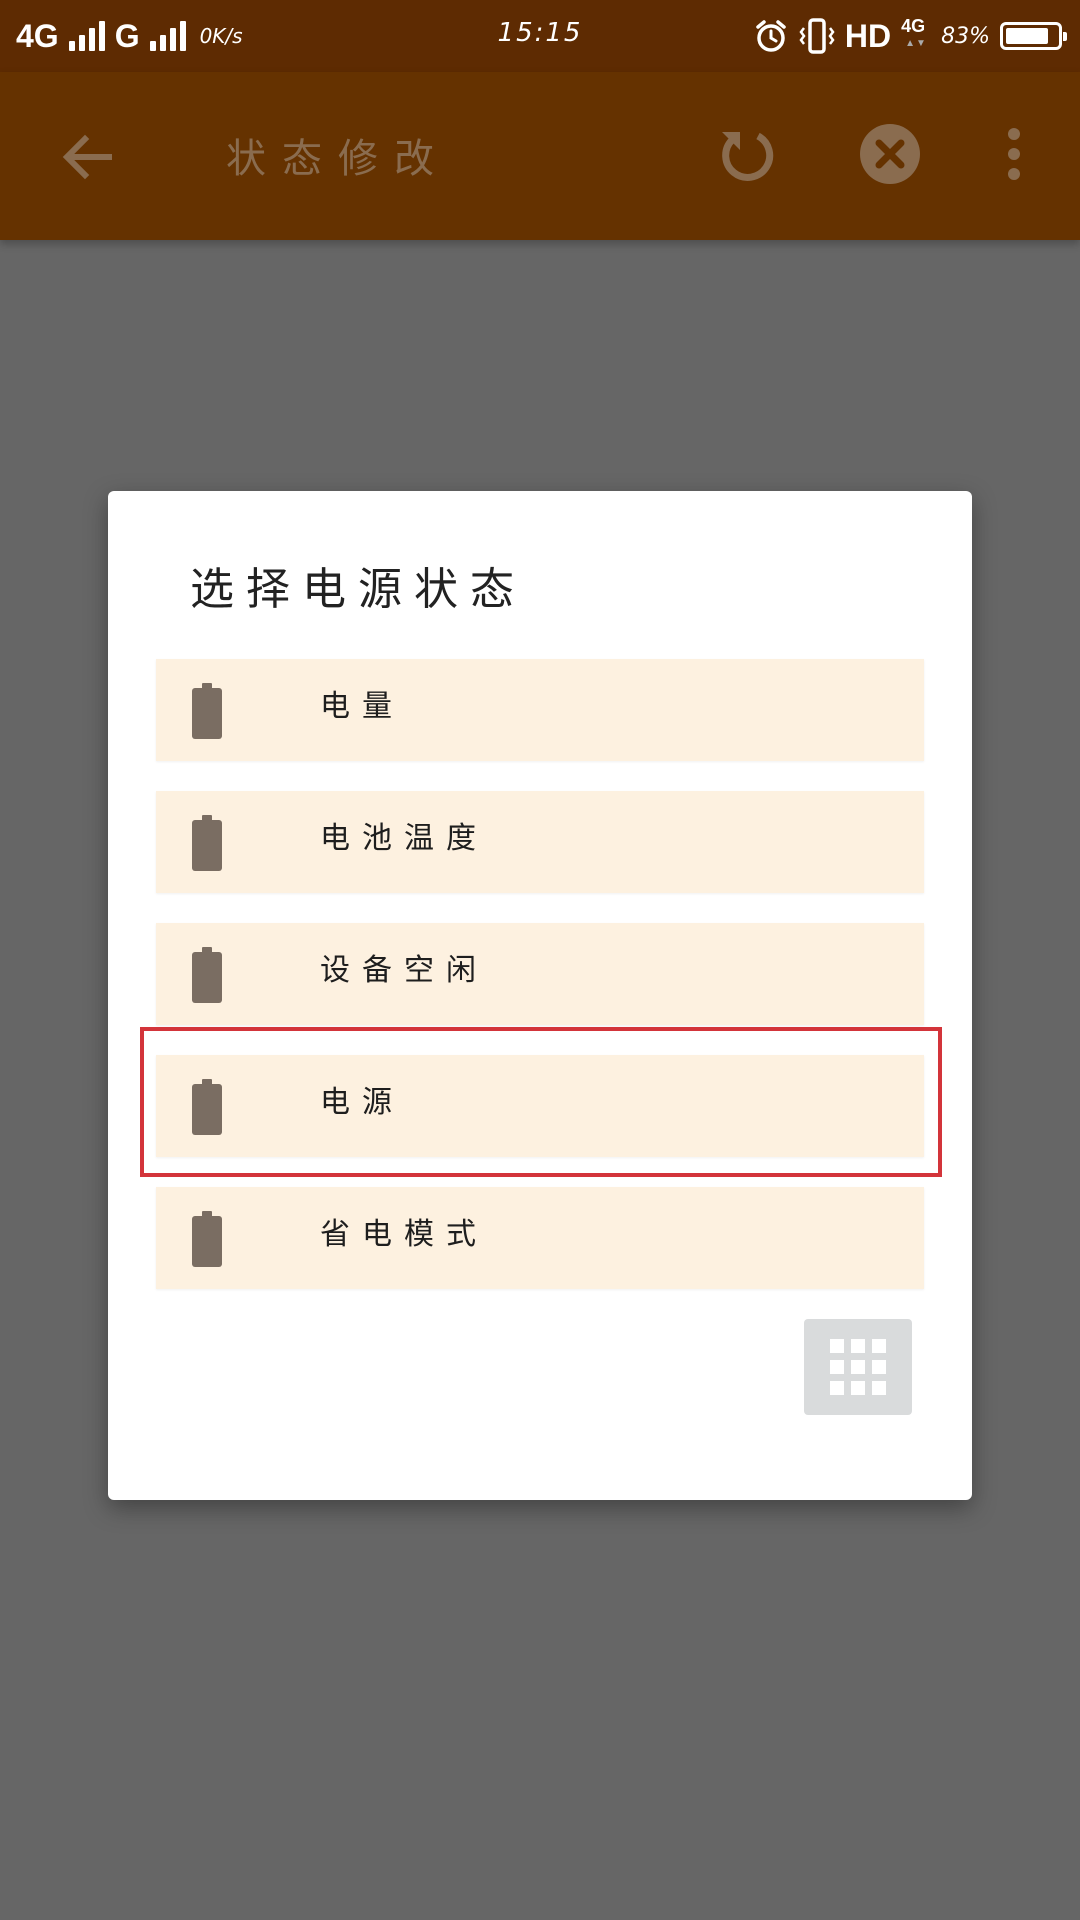  What do you see at coordinates (913, 26) in the screenshot?
I see `mini-network-label: 4G` at bounding box center [913, 26].